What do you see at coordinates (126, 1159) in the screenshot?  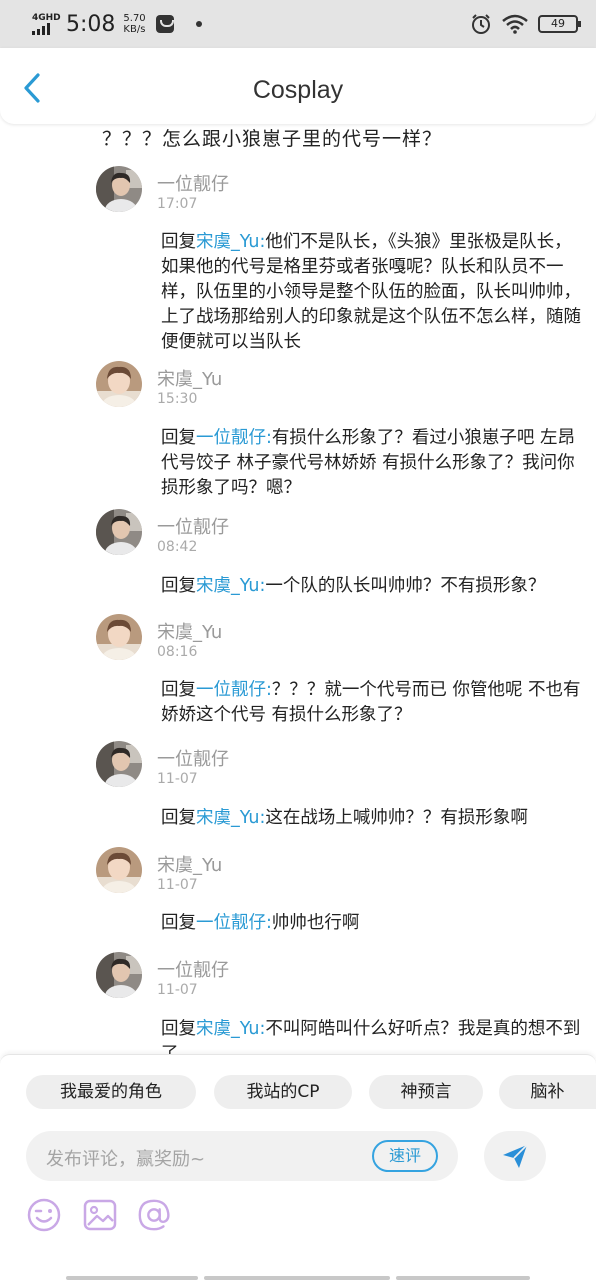 I see `comment-placeholder: 发布评论，赢奖励~` at bounding box center [126, 1159].